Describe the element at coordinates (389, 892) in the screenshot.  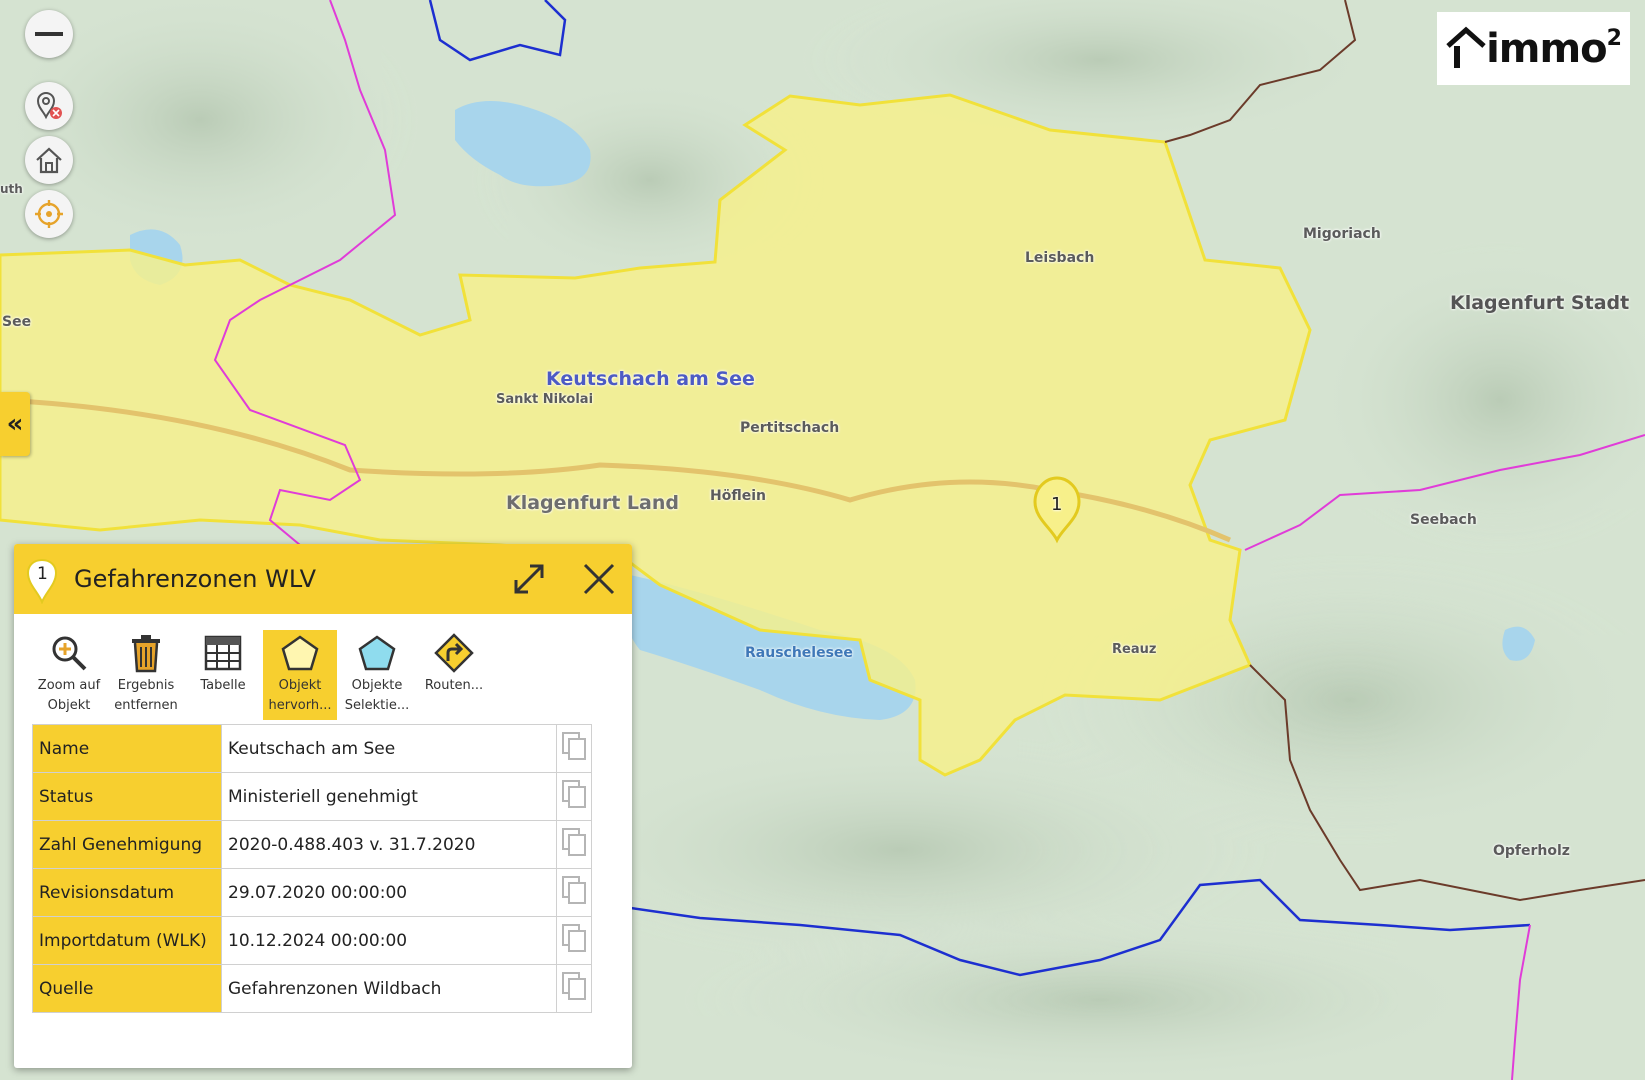
I see `attribute-value: 29.07.2020 00:00:00` at that location.